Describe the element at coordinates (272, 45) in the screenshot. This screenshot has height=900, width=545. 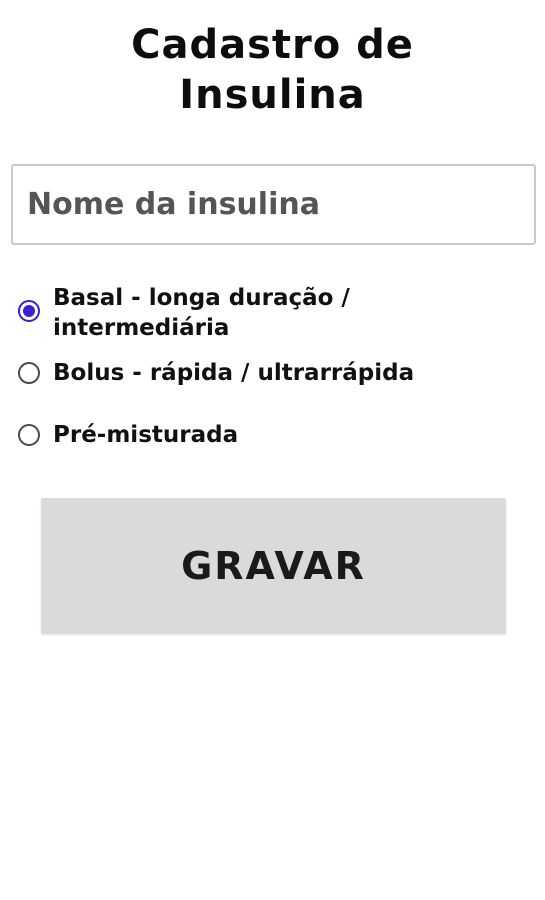
I see `page-title-line-1: Cadastro de` at that location.